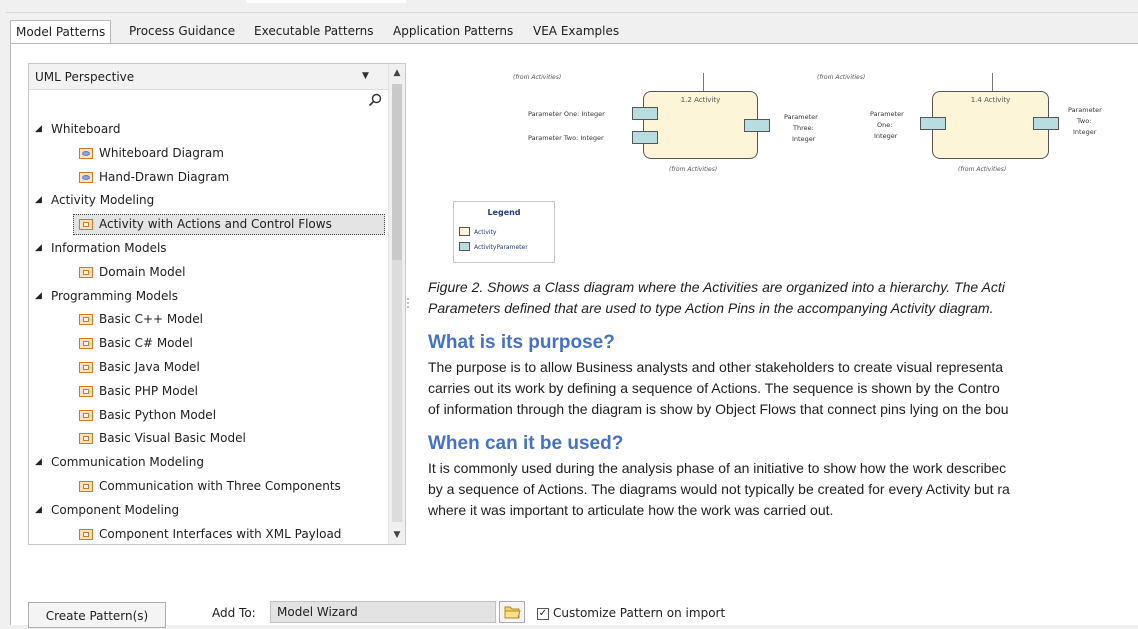 This screenshot has height=629, width=1138. Describe the element at coordinates (208, 201) in the screenshot. I see `tree-group-activity-modeling: ◢ Activity Modeling` at that location.